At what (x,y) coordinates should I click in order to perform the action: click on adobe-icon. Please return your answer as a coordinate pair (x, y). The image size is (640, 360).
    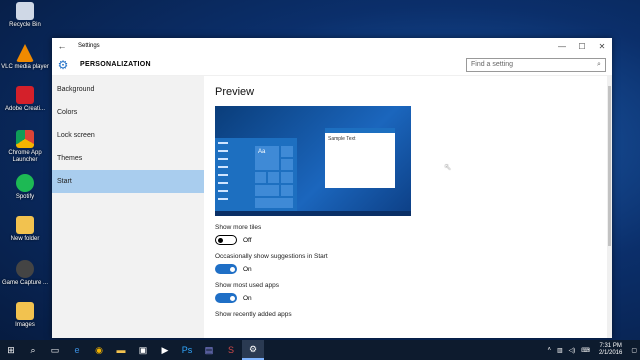
    Looking at the image, I should click on (25, 95).